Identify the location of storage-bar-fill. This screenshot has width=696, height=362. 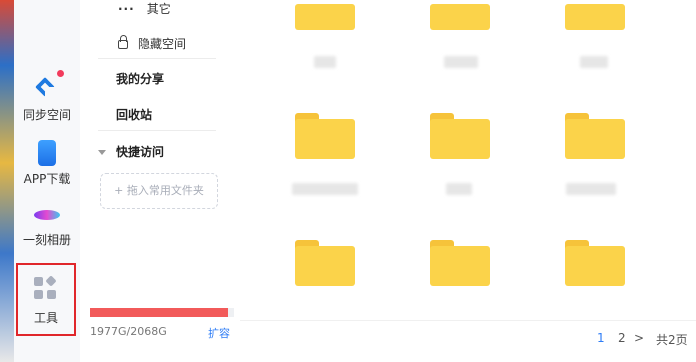
(159, 312).